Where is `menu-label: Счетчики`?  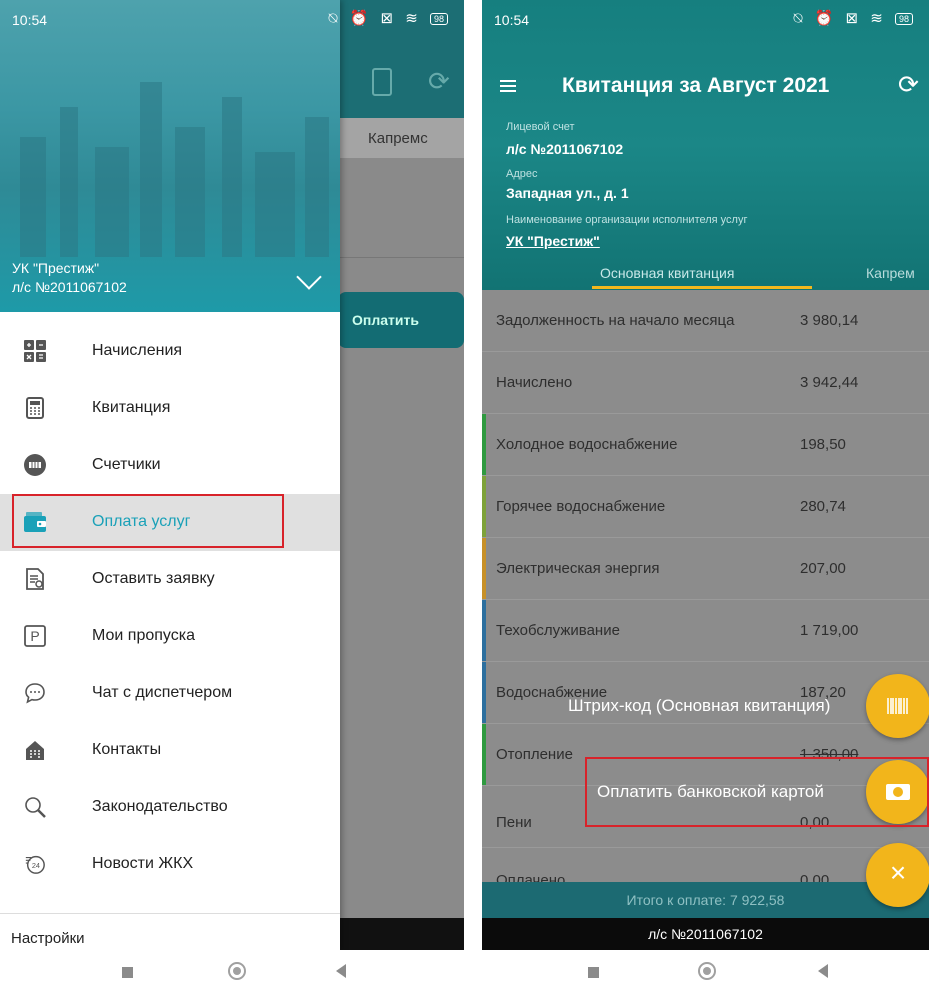
menu-label: Счетчики is located at coordinates (126, 464).